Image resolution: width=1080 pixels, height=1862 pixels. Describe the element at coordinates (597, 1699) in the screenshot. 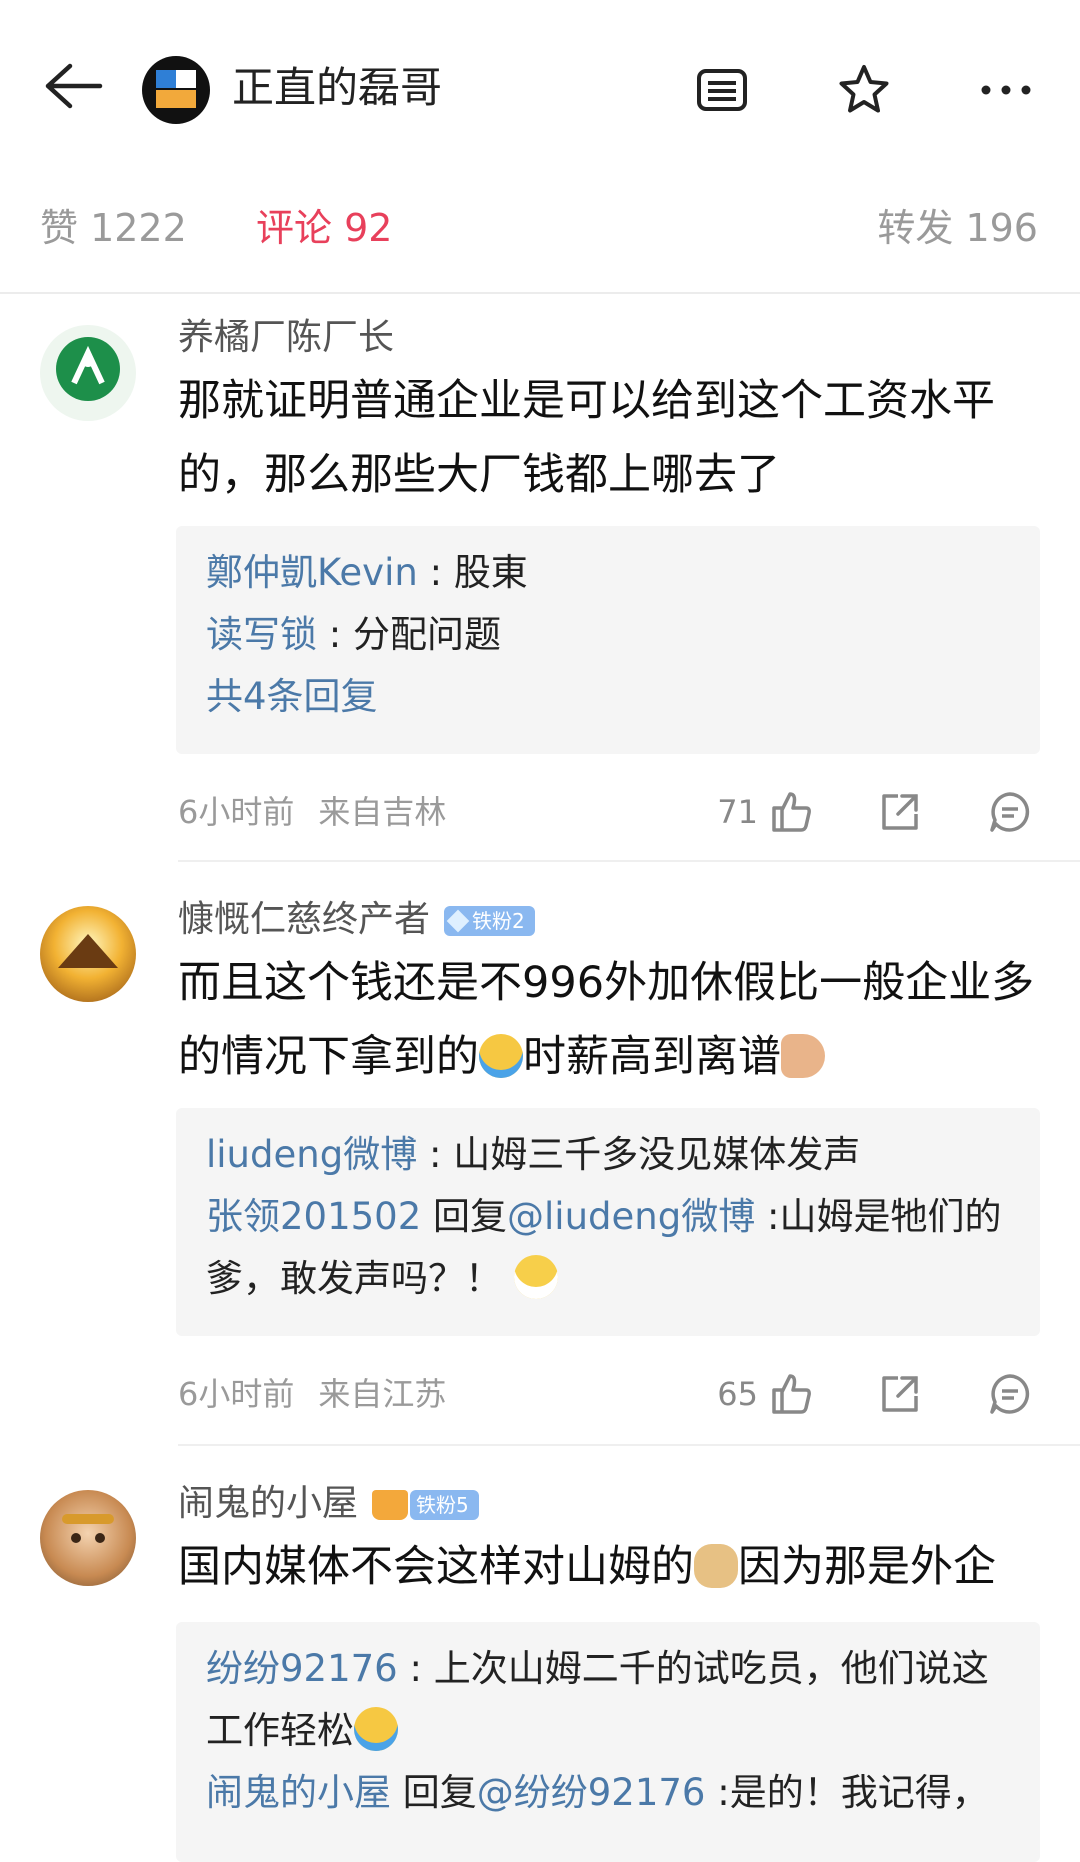

I see `reply-line: 纷纷92176 : 上次山姆二千的试吃员，他们说这工作轻松` at that location.